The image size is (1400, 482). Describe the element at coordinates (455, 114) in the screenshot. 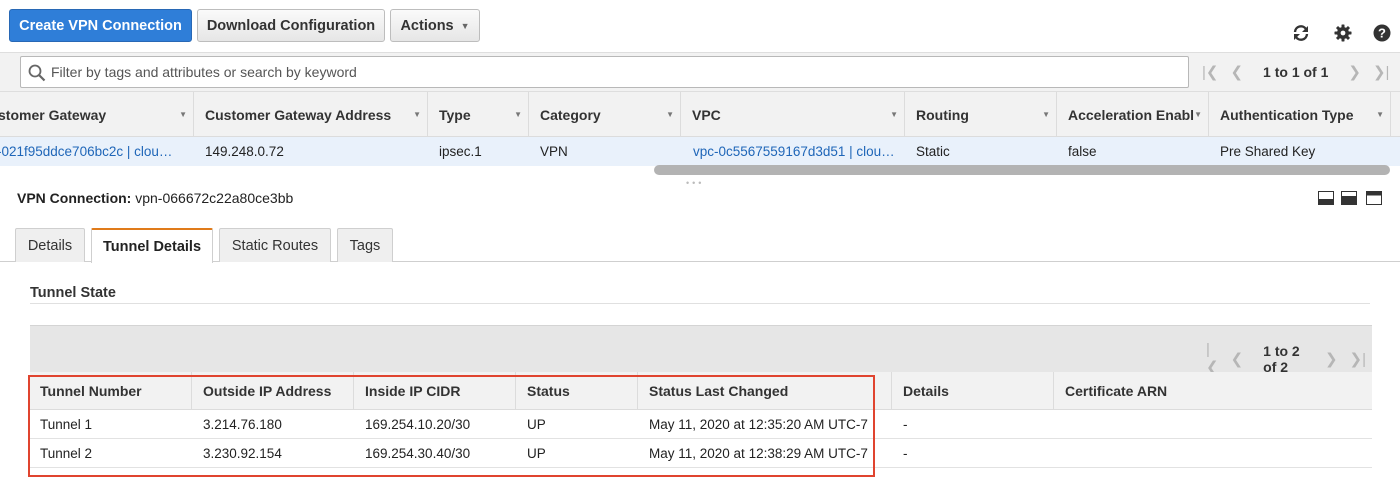

I see `column-header-label: Type` at that location.